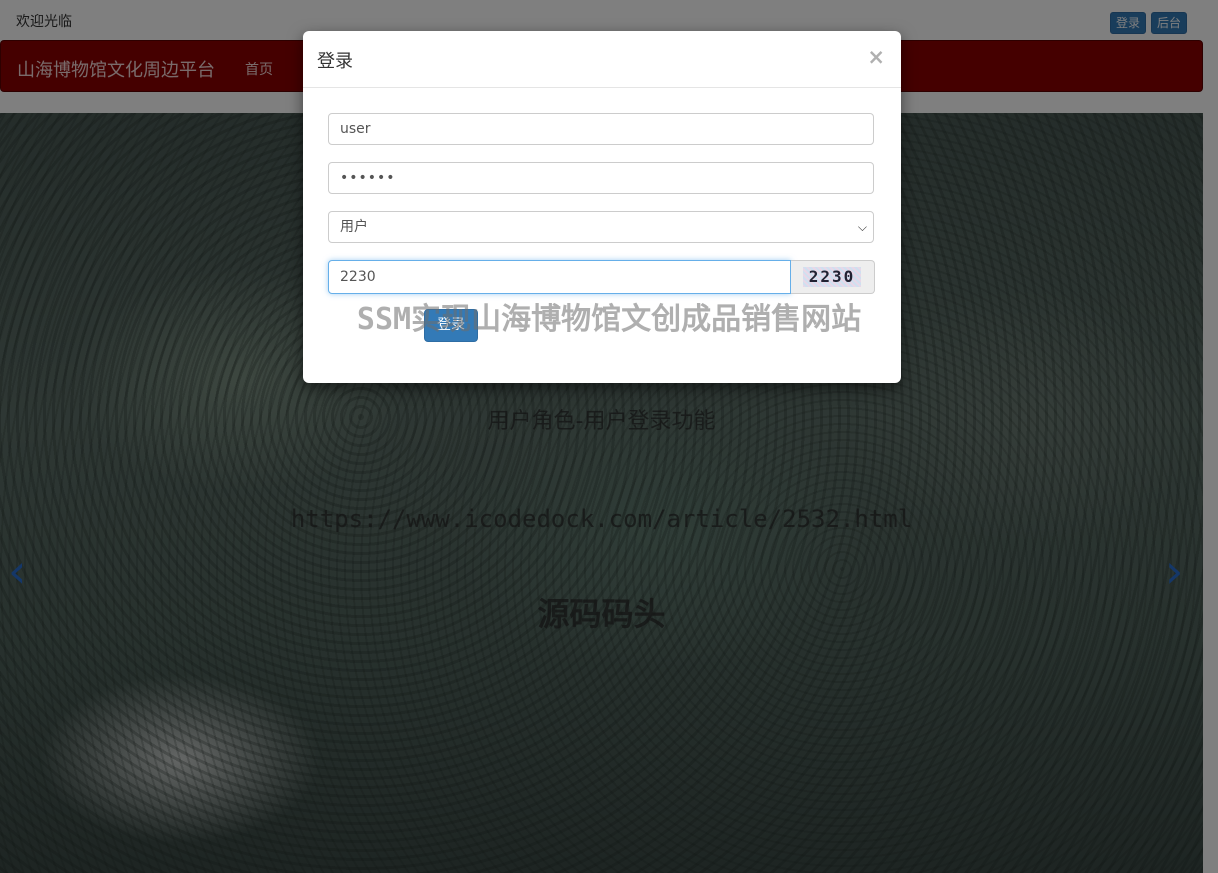 This screenshot has width=1218, height=873. I want to click on captcha-input: 2230, so click(559, 277).